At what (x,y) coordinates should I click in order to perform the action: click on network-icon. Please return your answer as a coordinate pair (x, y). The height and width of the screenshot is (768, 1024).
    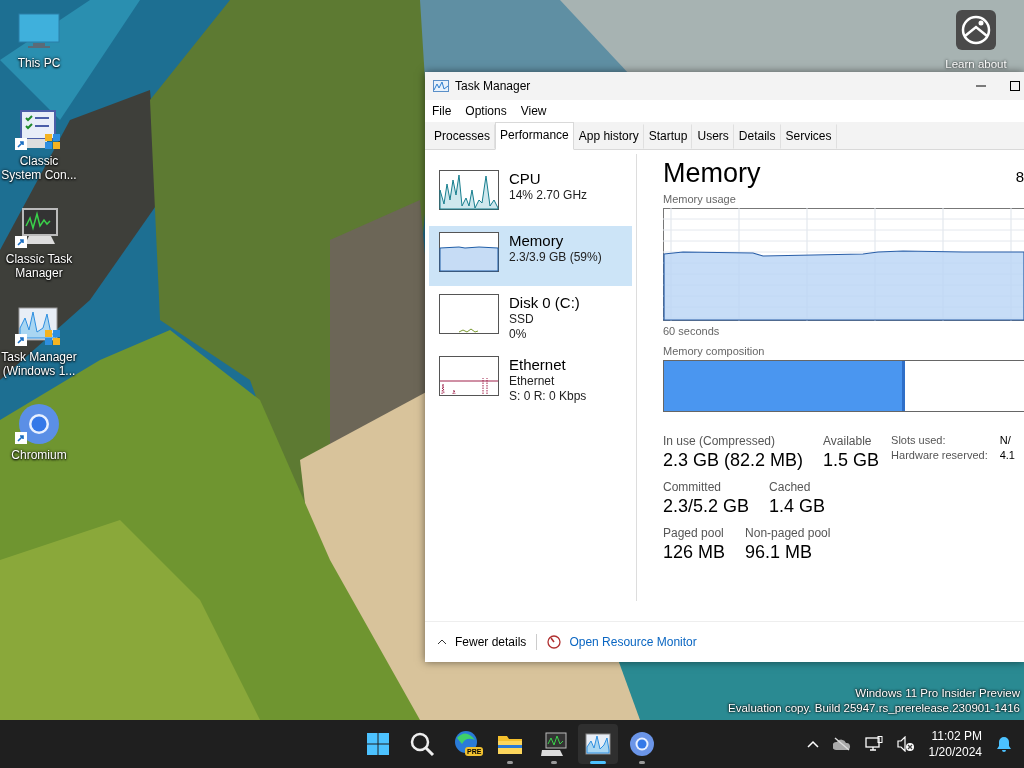
    Looking at the image, I should click on (873, 744).